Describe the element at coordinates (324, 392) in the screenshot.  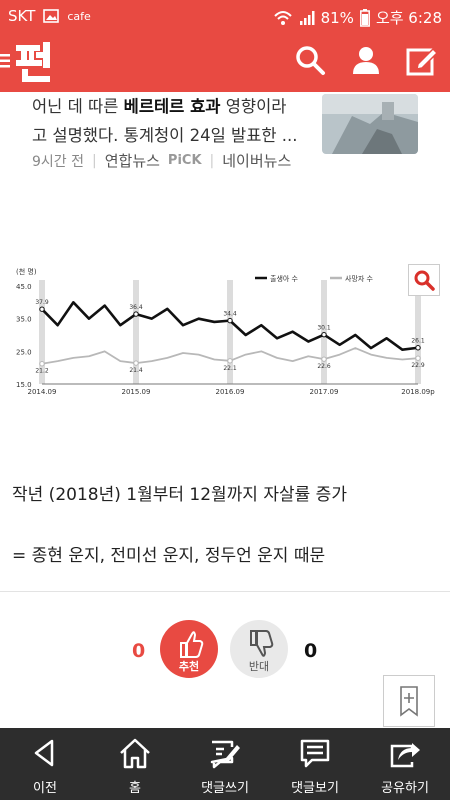
I see `x-tick-label: 2017.09` at that location.